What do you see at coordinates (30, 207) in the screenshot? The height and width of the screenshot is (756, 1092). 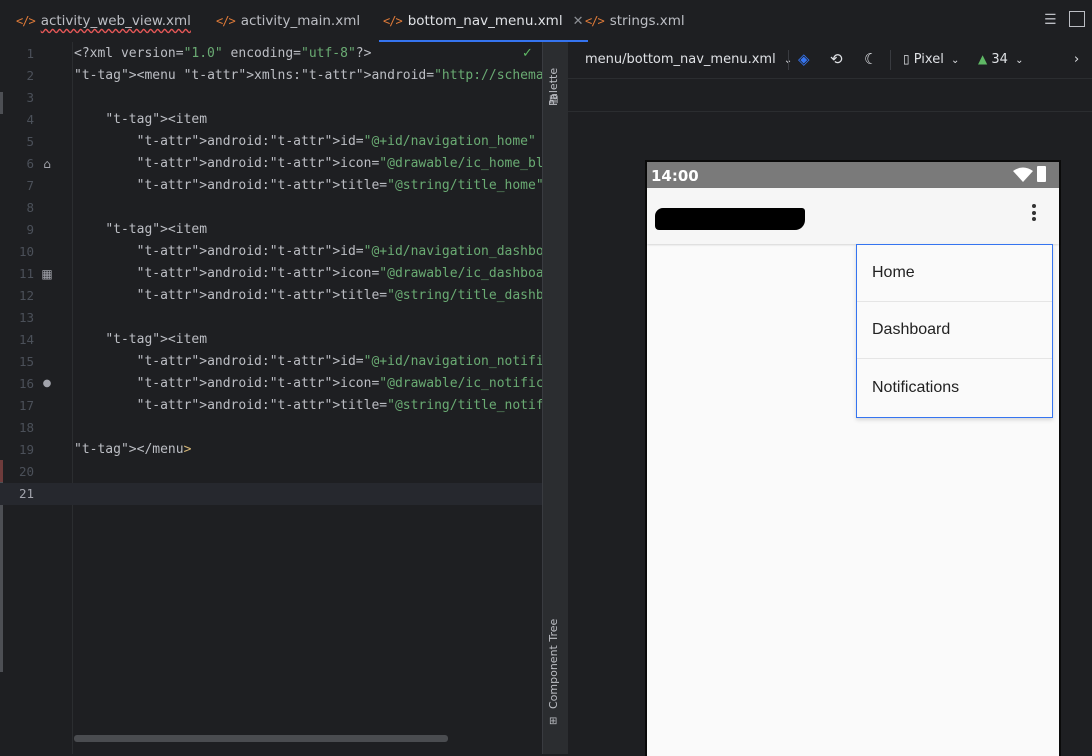 I see `line-number: 8` at bounding box center [30, 207].